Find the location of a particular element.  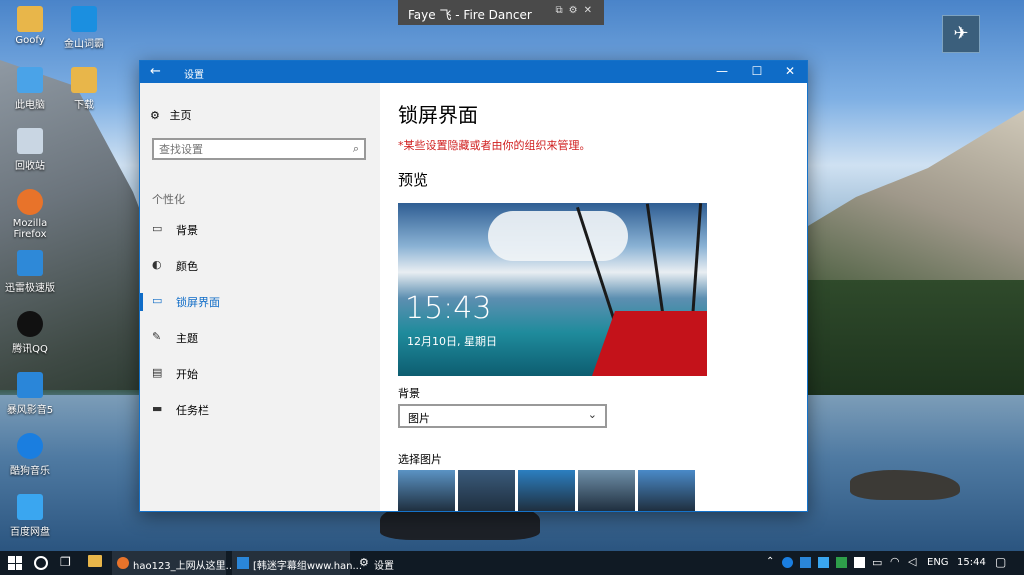

chevron-up-icon: ⌃ is located at coordinates (770, 561).